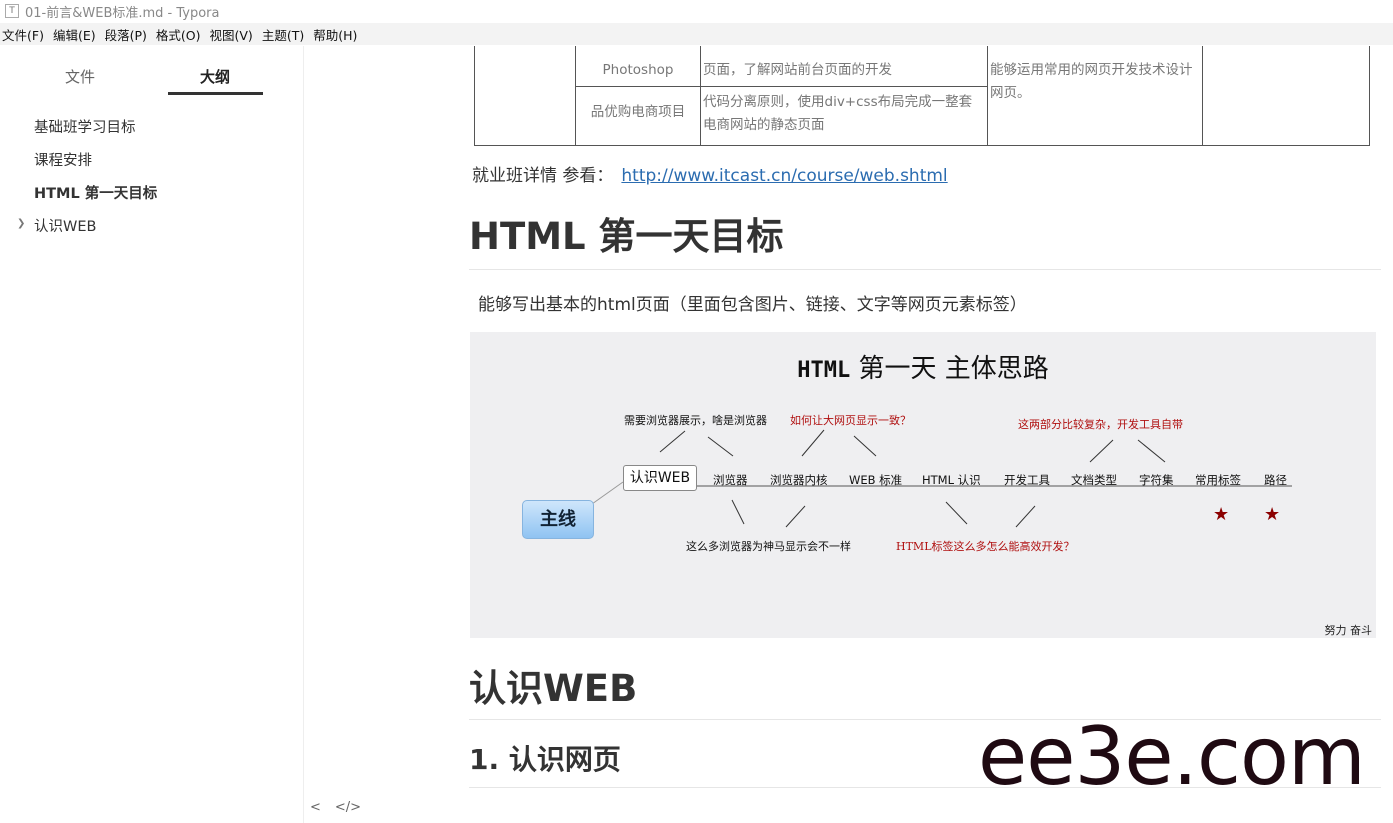 This screenshot has width=1393, height=823. What do you see at coordinates (63, 159) in the screenshot?
I see `outline-item-schedule: 课程安排` at bounding box center [63, 159].